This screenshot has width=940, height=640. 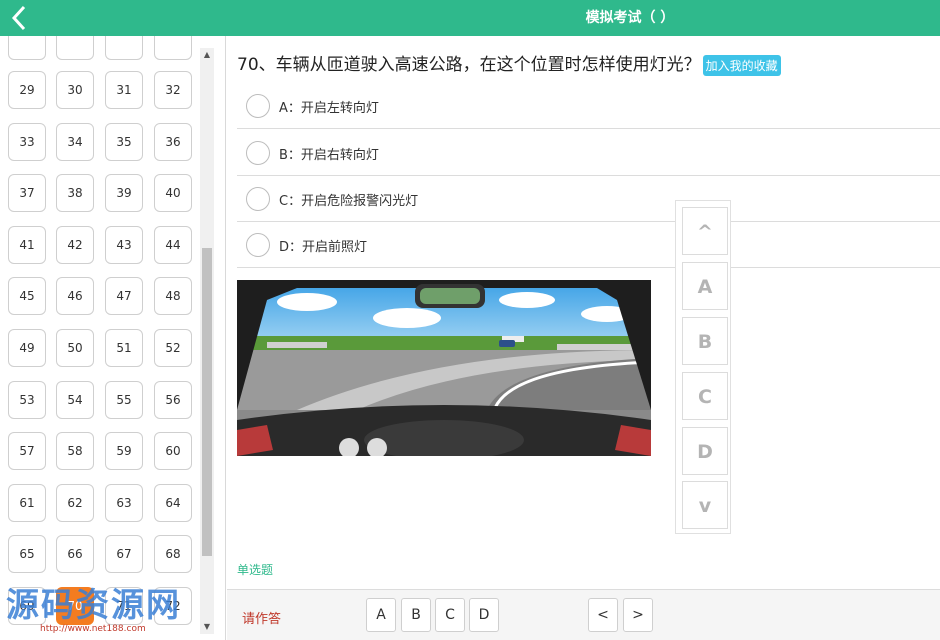 What do you see at coordinates (93, 629) in the screenshot?
I see `watermark-url: http://www.net188.com` at bounding box center [93, 629].